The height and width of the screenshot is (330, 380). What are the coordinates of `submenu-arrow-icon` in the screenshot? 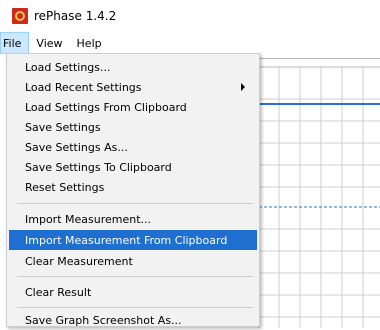 It's located at (243, 87).